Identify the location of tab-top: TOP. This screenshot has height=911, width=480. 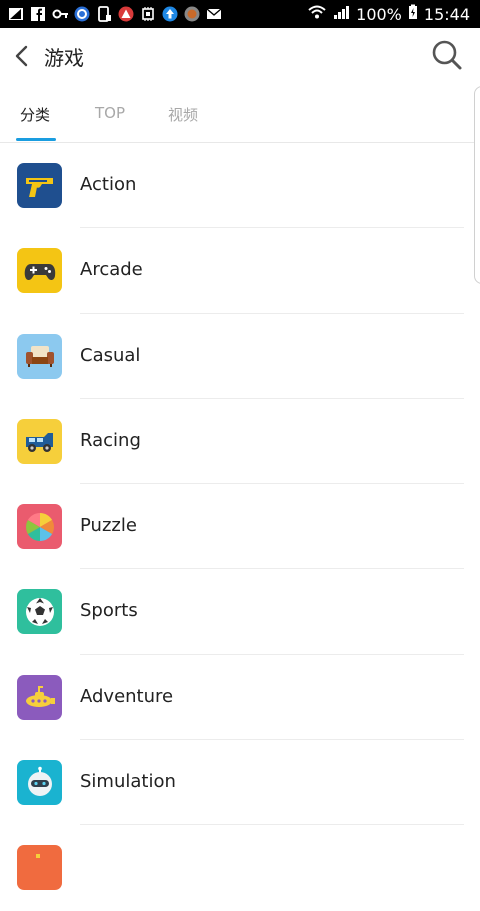
(110, 113).